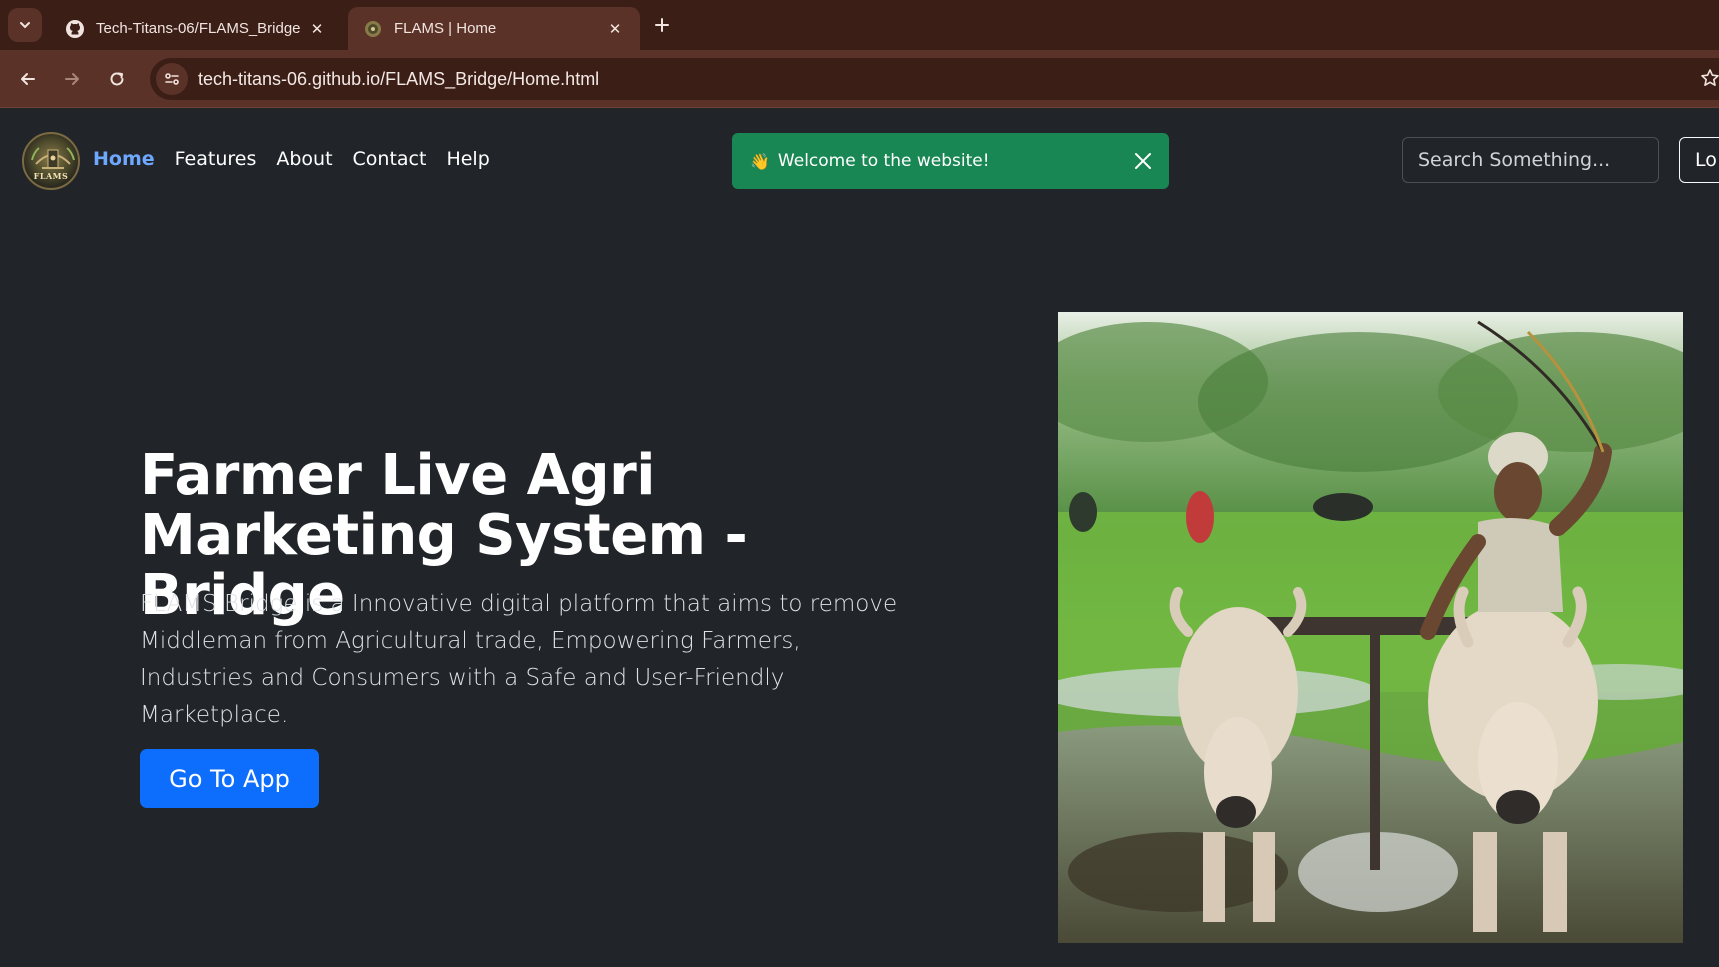 This screenshot has height=967, width=1719. I want to click on browser-tab-github: Tech-Titans-06/FLAMS_Bridge ✕, so click(196, 28).